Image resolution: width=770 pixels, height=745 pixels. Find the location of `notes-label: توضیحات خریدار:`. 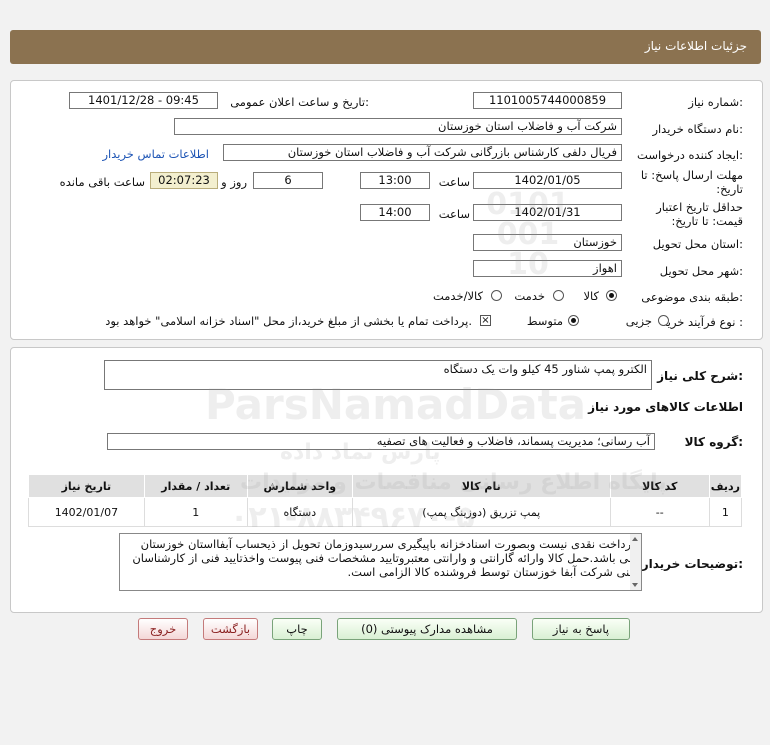

notes-label: توضیحات خریدار: is located at coordinates (692, 564).